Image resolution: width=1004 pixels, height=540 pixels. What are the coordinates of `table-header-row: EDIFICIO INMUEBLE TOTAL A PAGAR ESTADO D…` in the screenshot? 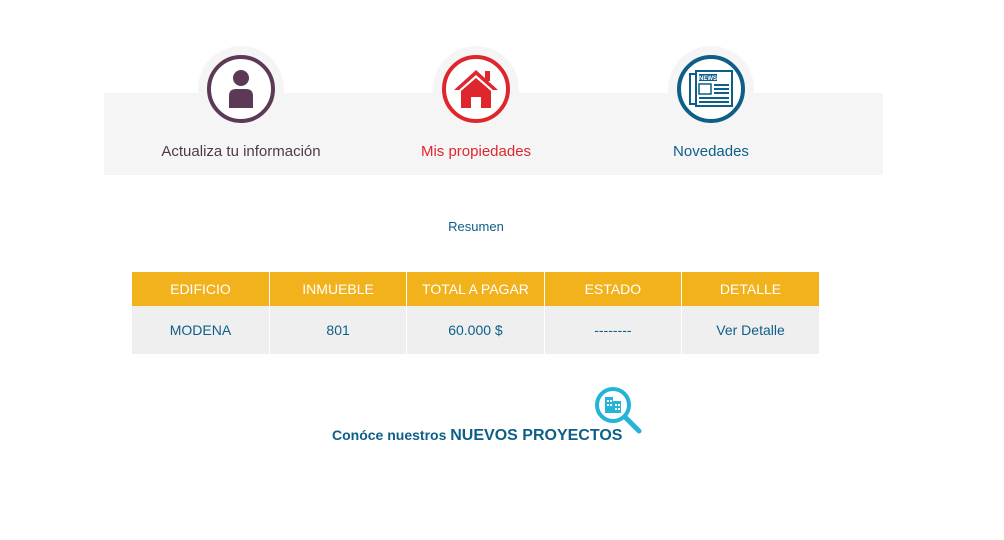 It's located at (475, 289).